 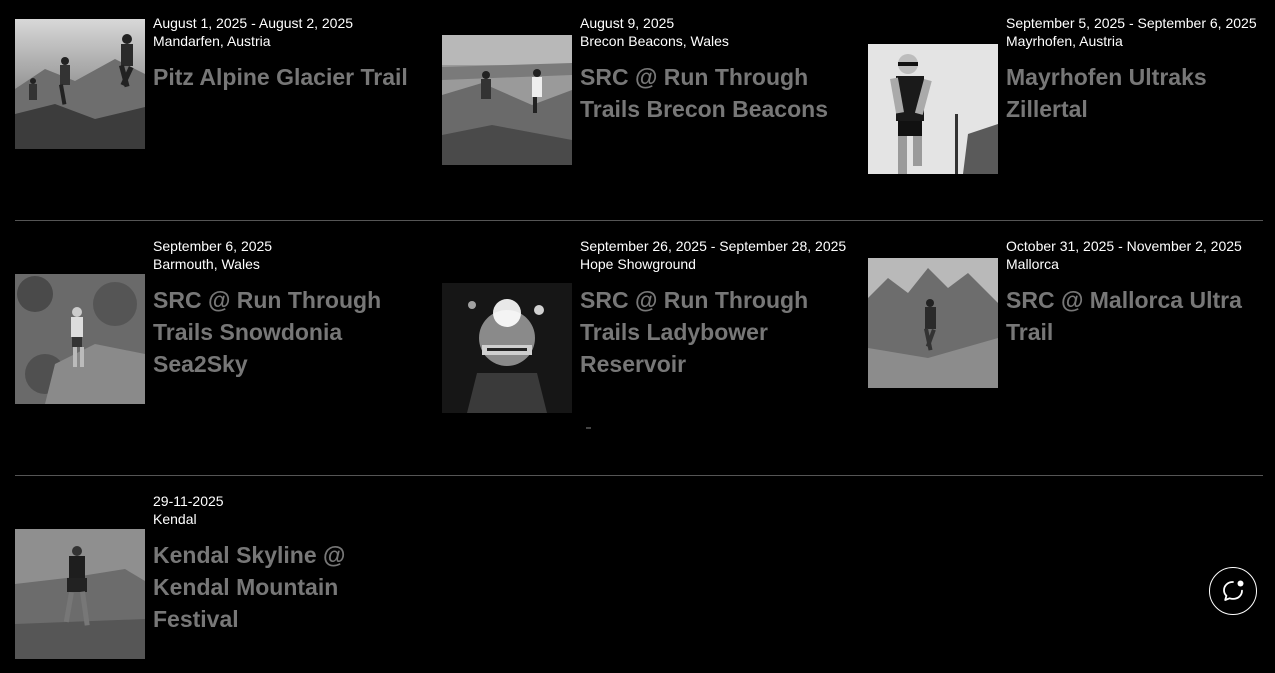 What do you see at coordinates (188, 501) in the screenshot?
I see `event-date: 29-11-2025` at bounding box center [188, 501].